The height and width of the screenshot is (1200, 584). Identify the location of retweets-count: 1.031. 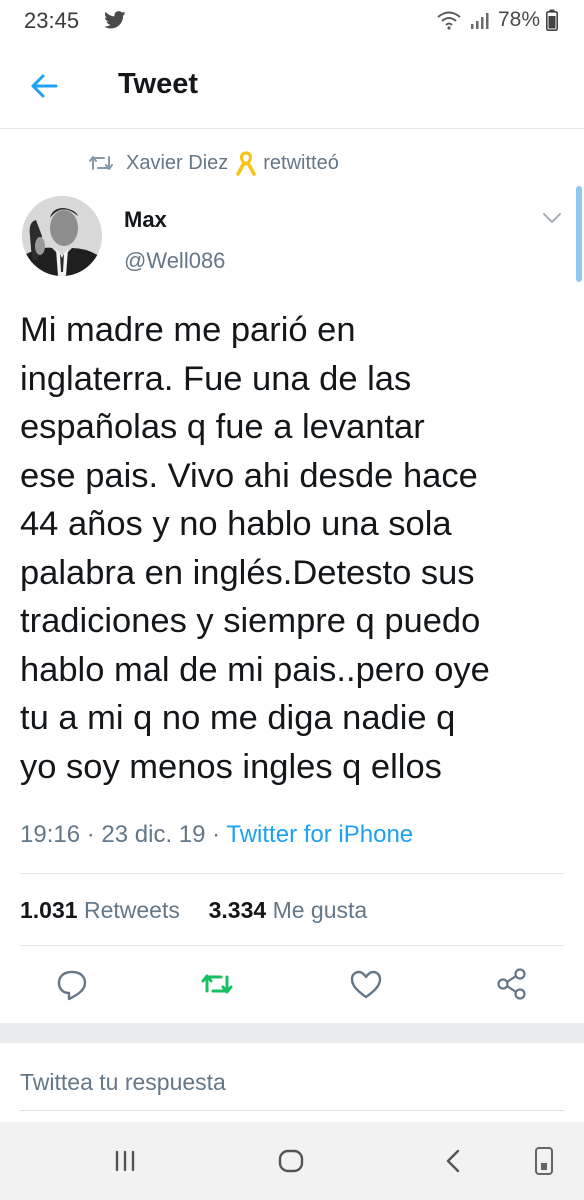
(49, 910).